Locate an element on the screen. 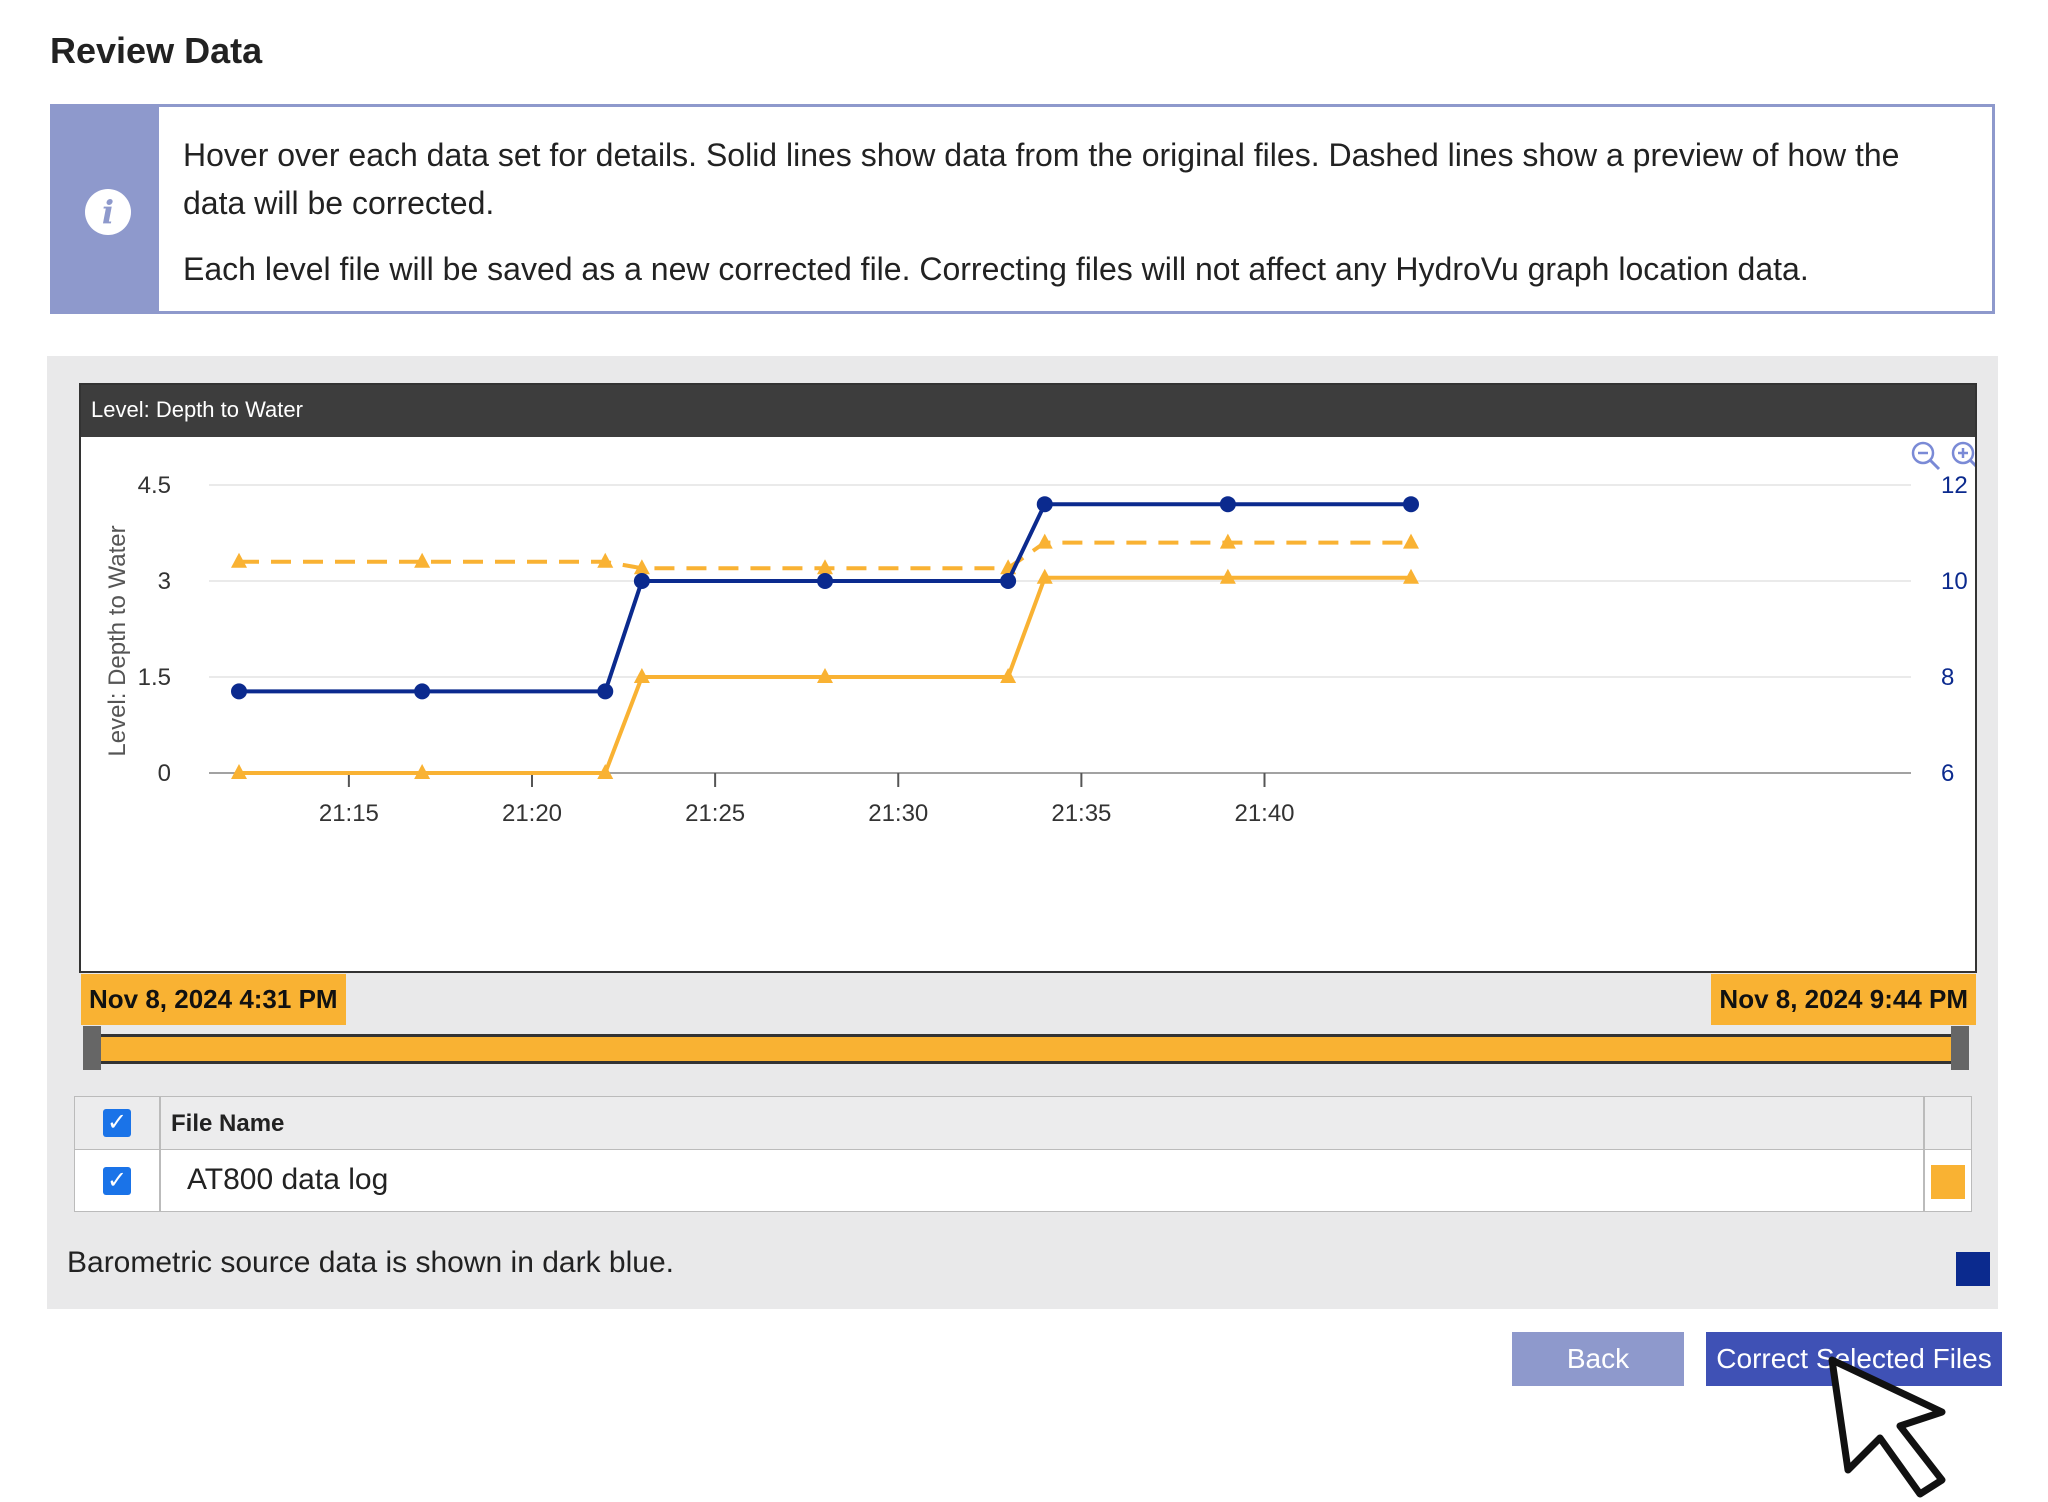 This screenshot has width=2048, height=1502. x-tick-label: 21:35 is located at coordinates (1081, 813).